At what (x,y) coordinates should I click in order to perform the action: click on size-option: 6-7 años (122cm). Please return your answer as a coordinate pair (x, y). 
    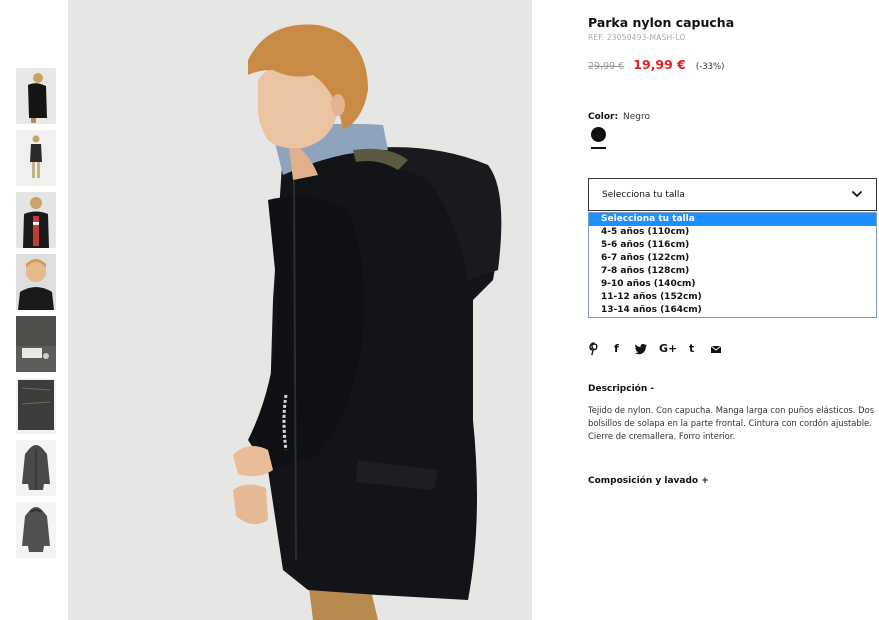
    Looking at the image, I should click on (732, 258).